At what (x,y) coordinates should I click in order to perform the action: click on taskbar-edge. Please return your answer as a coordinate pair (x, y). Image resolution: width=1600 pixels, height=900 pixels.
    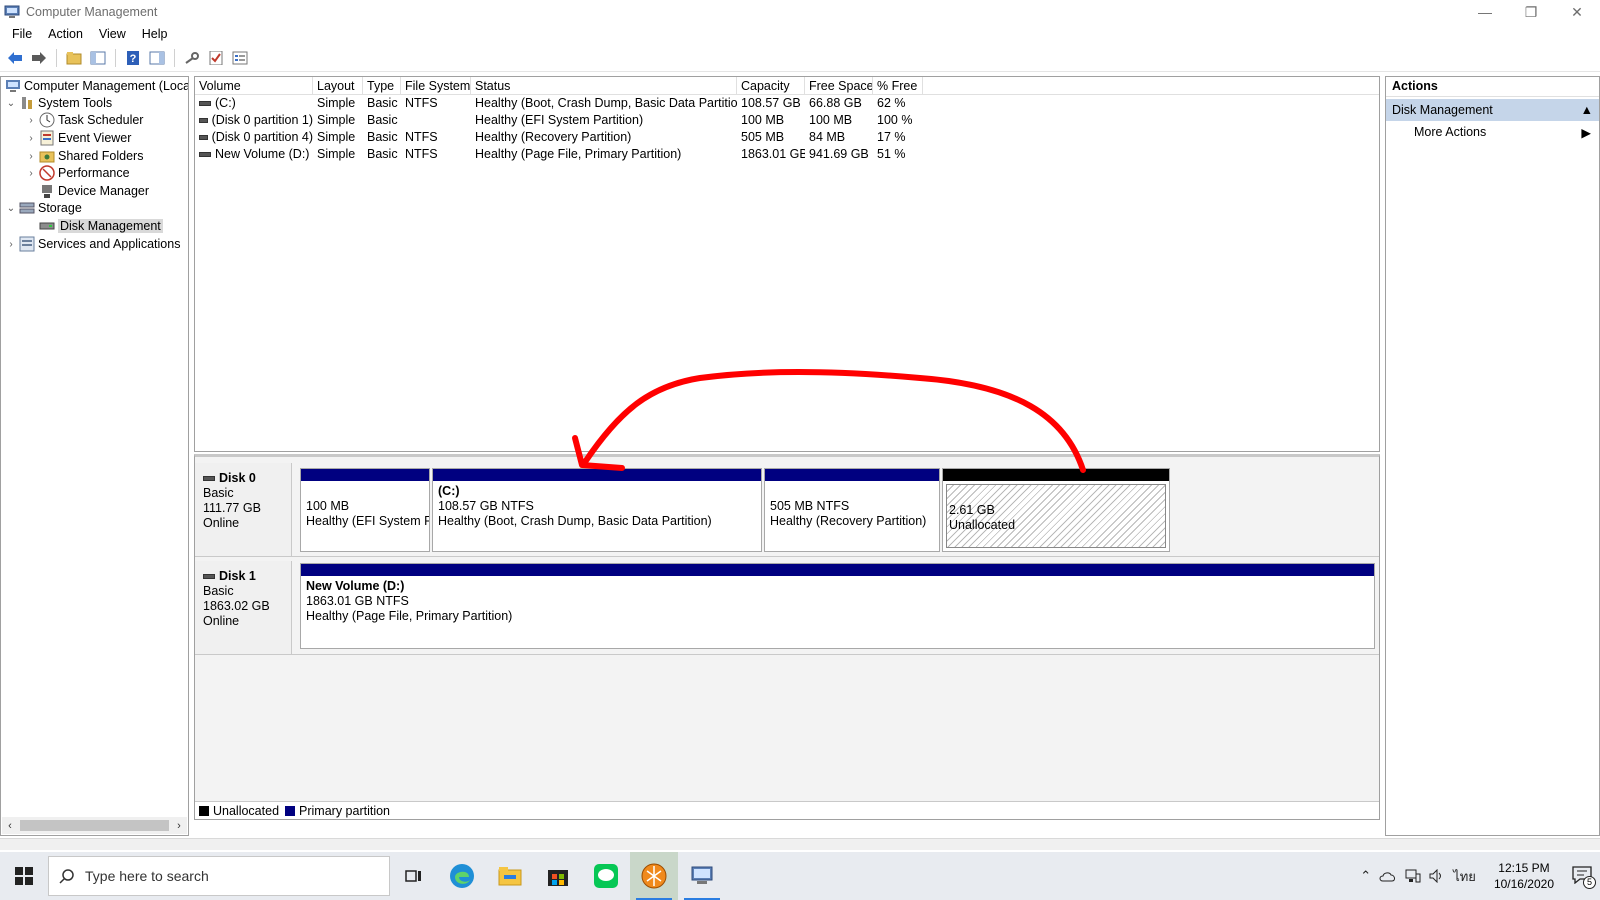
    Looking at the image, I should click on (462, 876).